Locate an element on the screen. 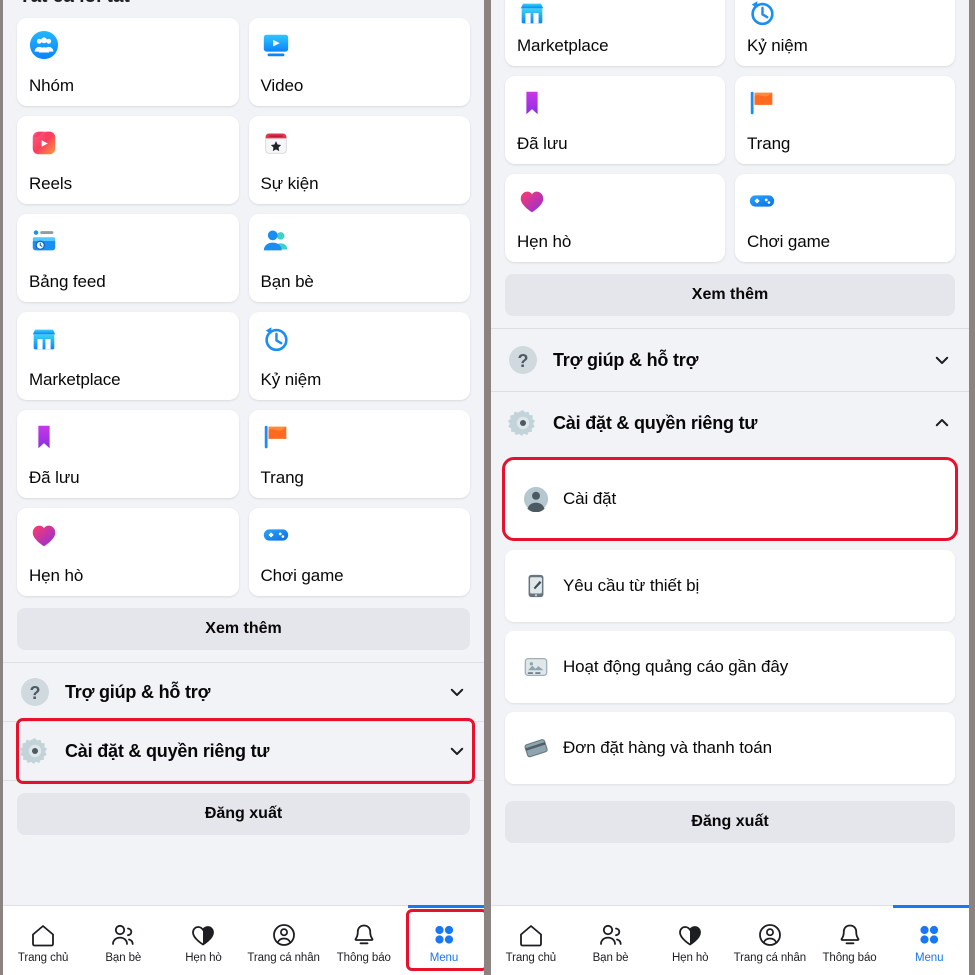  shortcut-label: Video is located at coordinates (282, 85).